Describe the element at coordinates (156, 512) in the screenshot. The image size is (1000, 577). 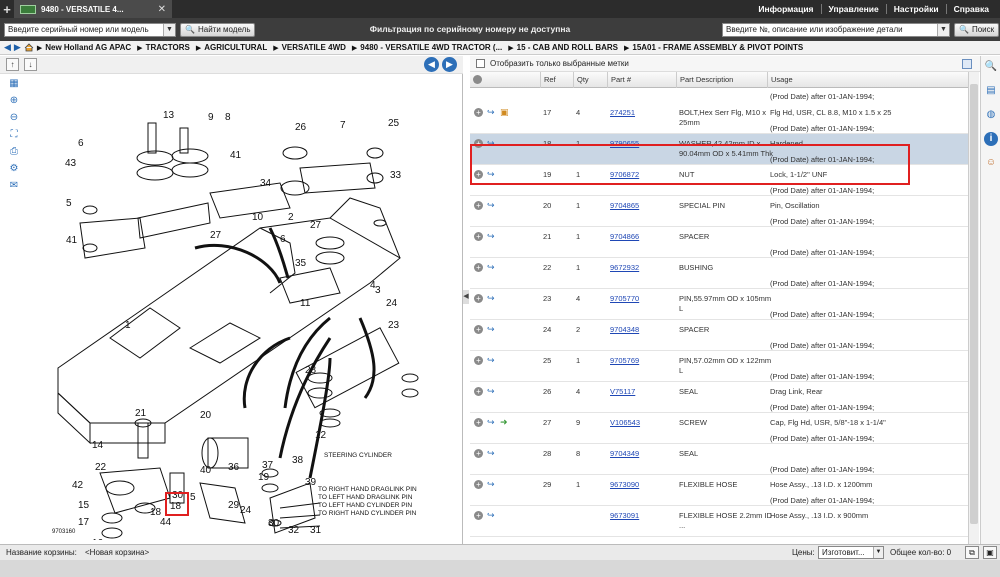
I see `callout-number: 18` at that location.